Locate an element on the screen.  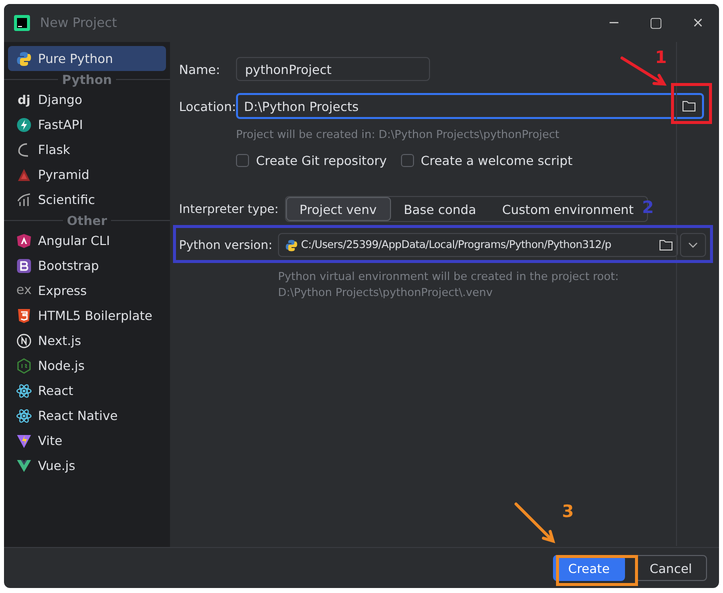
step-number: 2 is located at coordinates (648, 208).